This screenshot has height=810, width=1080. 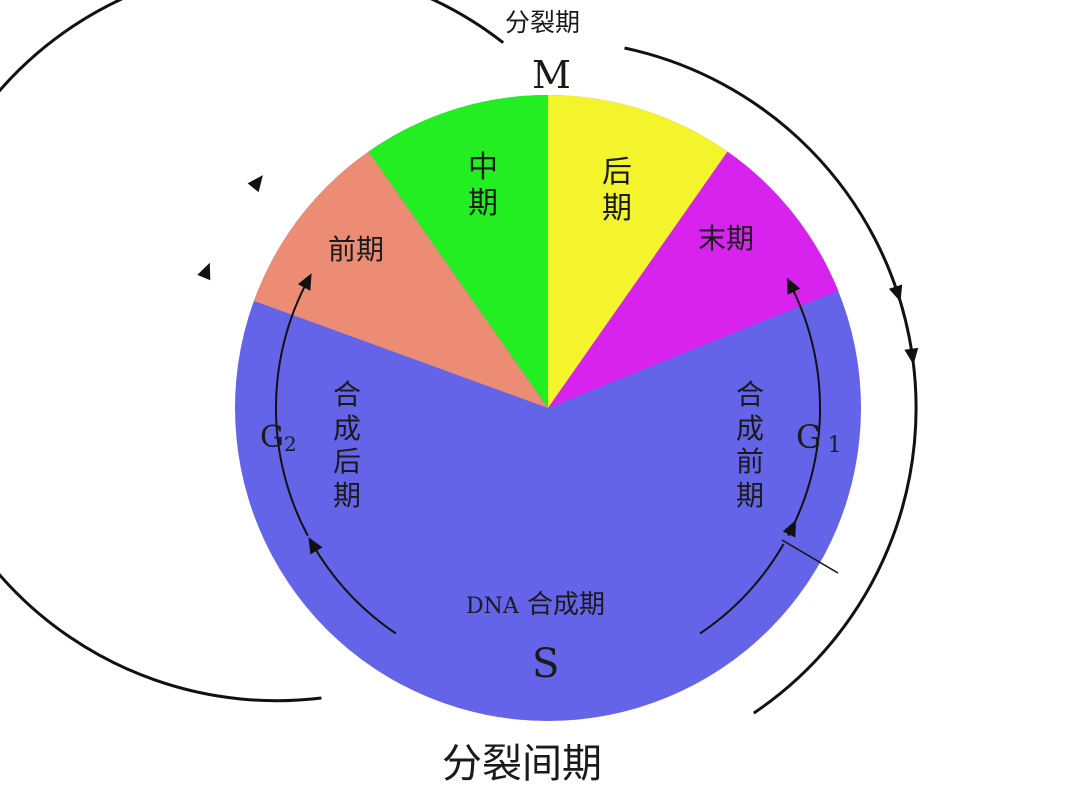 What do you see at coordinates (546, 664) in the screenshot?
I see `s-phase-letter: S` at bounding box center [546, 664].